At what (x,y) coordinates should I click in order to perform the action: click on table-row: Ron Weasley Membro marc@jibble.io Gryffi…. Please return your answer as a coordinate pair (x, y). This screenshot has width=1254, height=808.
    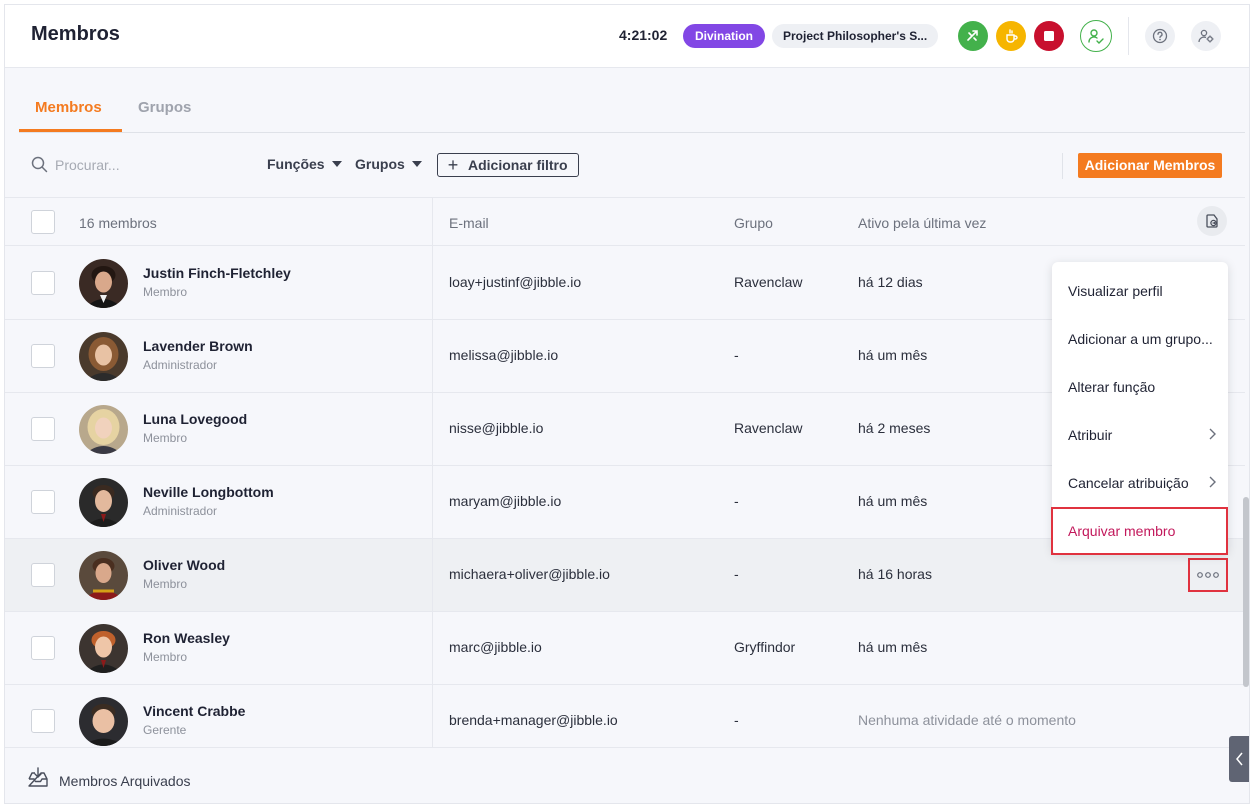
    Looking at the image, I should click on (625, 648).